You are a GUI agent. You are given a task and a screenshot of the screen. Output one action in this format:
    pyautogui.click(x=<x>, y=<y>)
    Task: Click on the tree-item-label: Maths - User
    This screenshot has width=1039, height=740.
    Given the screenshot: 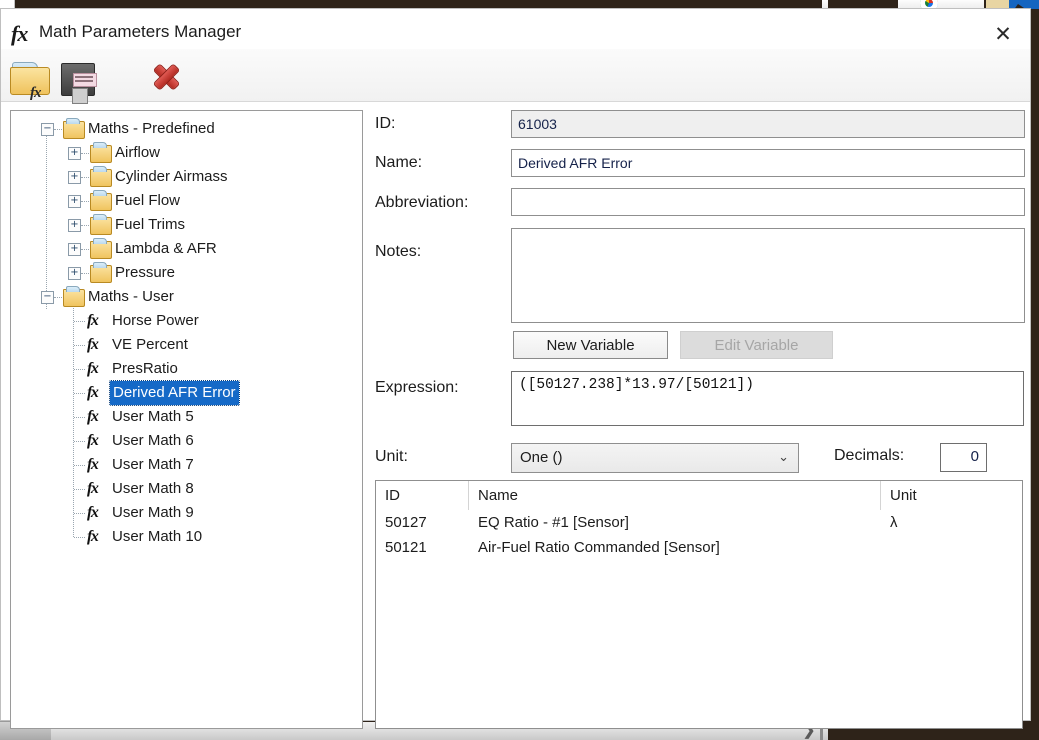 What is the action you would take?
    pyautogui.click(x=131, y=296)
    